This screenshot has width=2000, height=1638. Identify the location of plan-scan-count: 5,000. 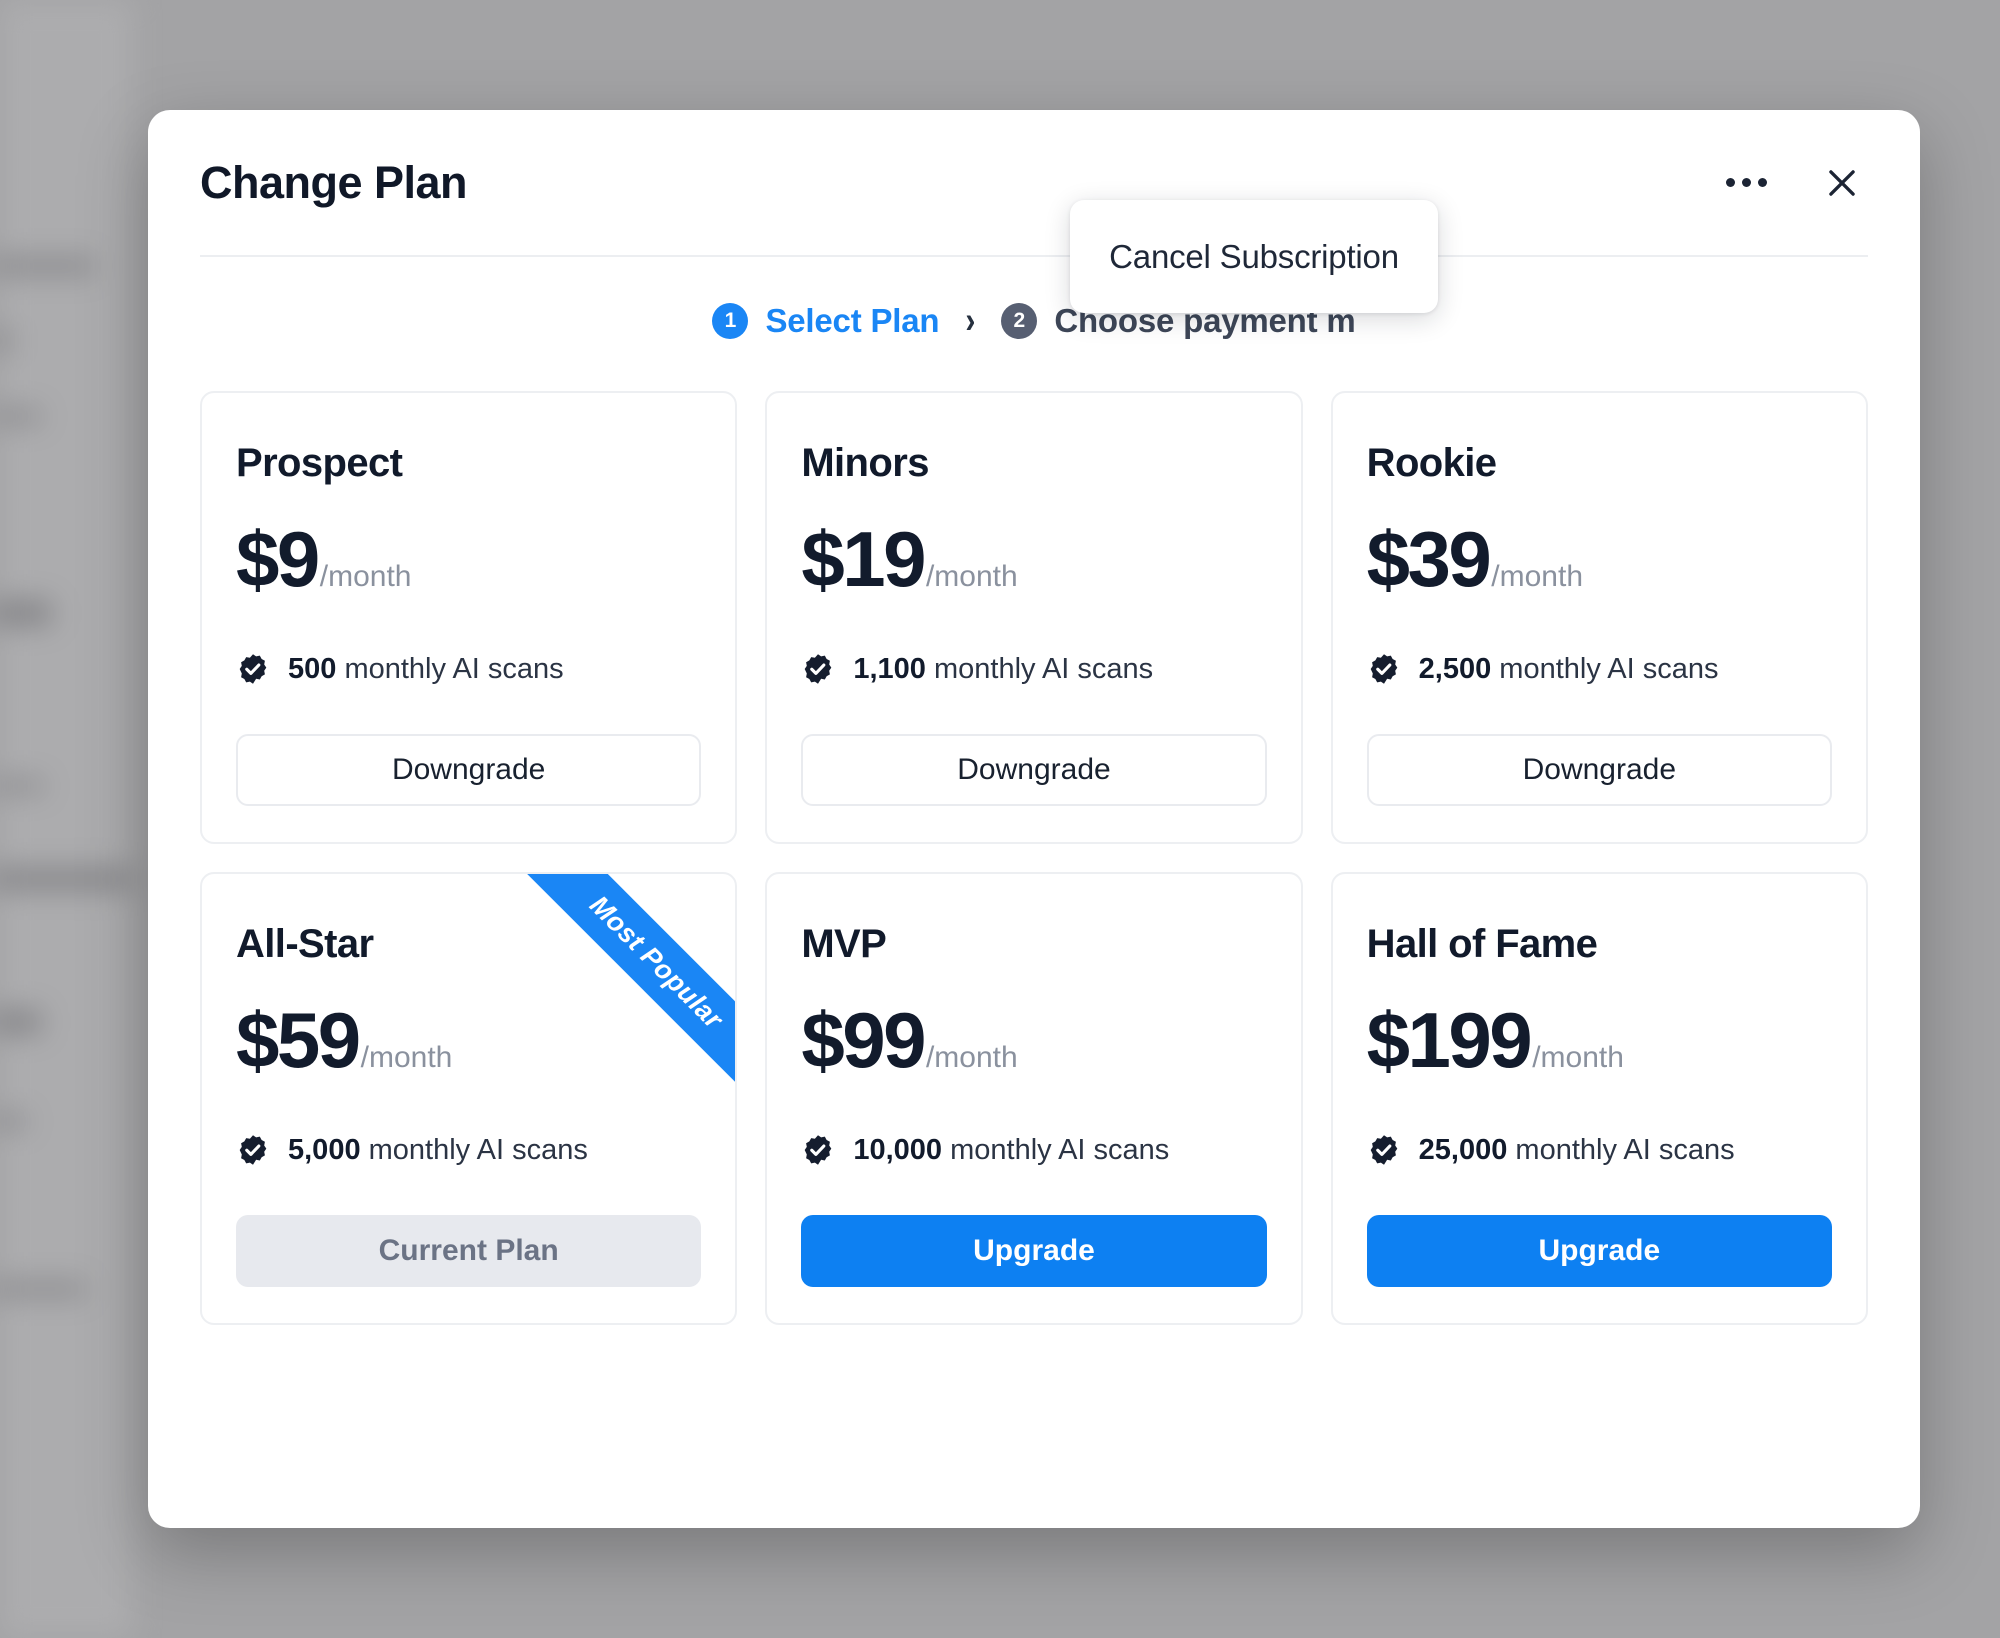
(324, 1149).